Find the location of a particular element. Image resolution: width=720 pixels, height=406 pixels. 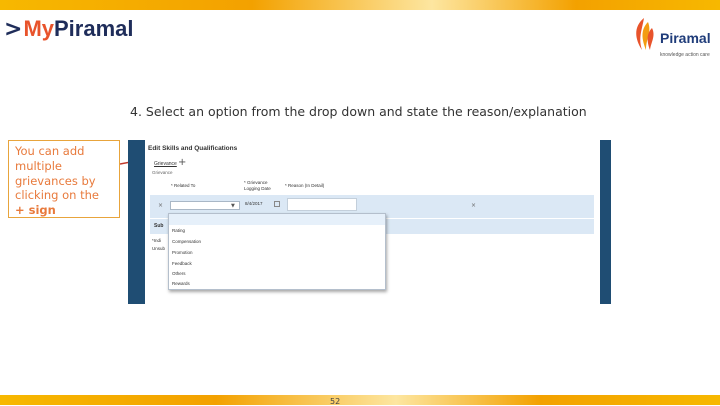

dropdown-option-rewards: Rewards is located at coordinates (181, 283).